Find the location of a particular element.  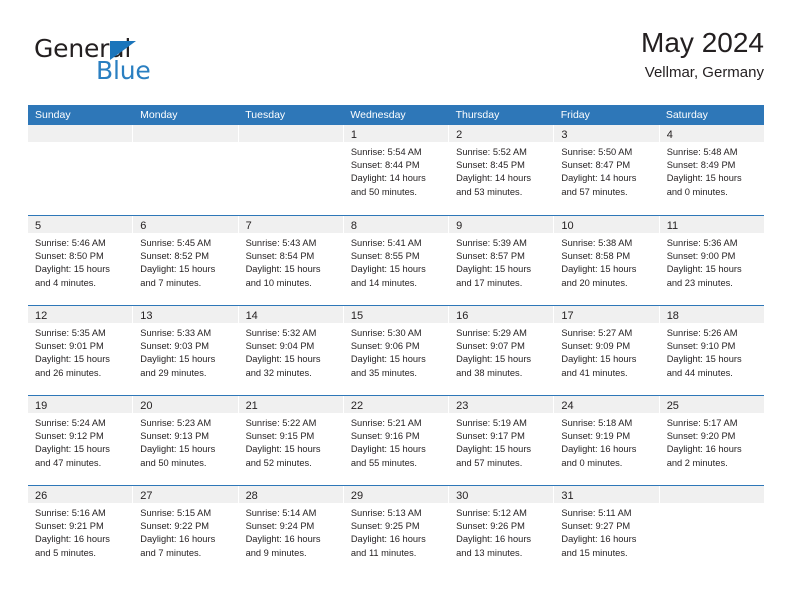

day-number-band: 31 is located at coordinates (606, 494).